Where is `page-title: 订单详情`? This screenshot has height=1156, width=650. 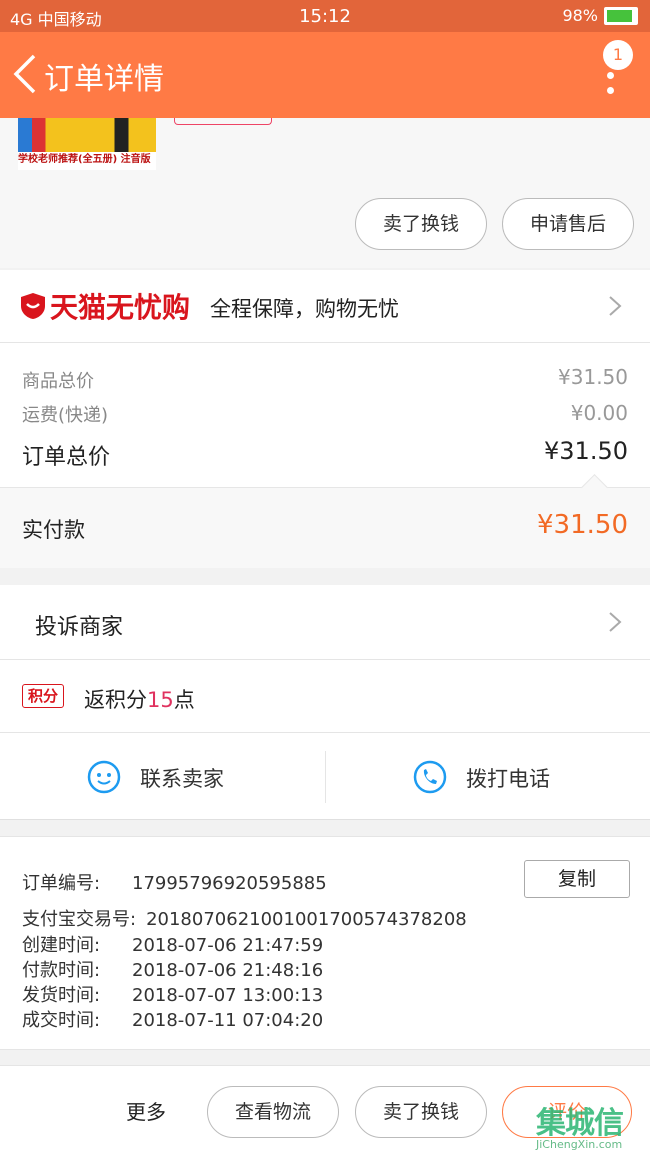
page-title: 订单详情 is located at coordinates (104, 79).